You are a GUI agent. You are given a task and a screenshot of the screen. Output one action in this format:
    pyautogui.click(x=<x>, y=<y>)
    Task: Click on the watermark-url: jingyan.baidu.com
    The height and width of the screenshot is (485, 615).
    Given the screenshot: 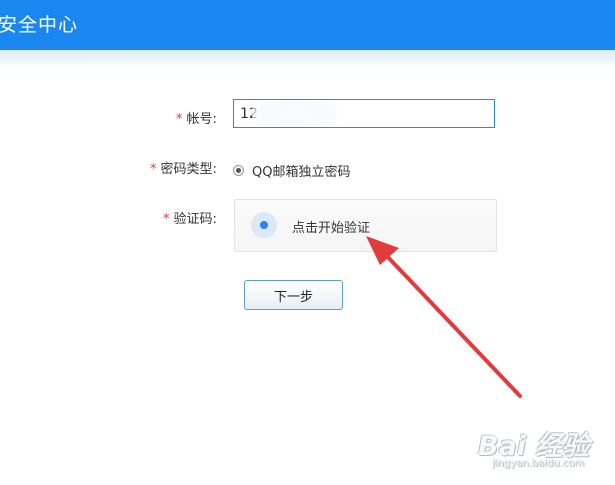 What is the action you would take?
    pyautogui.click(x=538, y=463)
    